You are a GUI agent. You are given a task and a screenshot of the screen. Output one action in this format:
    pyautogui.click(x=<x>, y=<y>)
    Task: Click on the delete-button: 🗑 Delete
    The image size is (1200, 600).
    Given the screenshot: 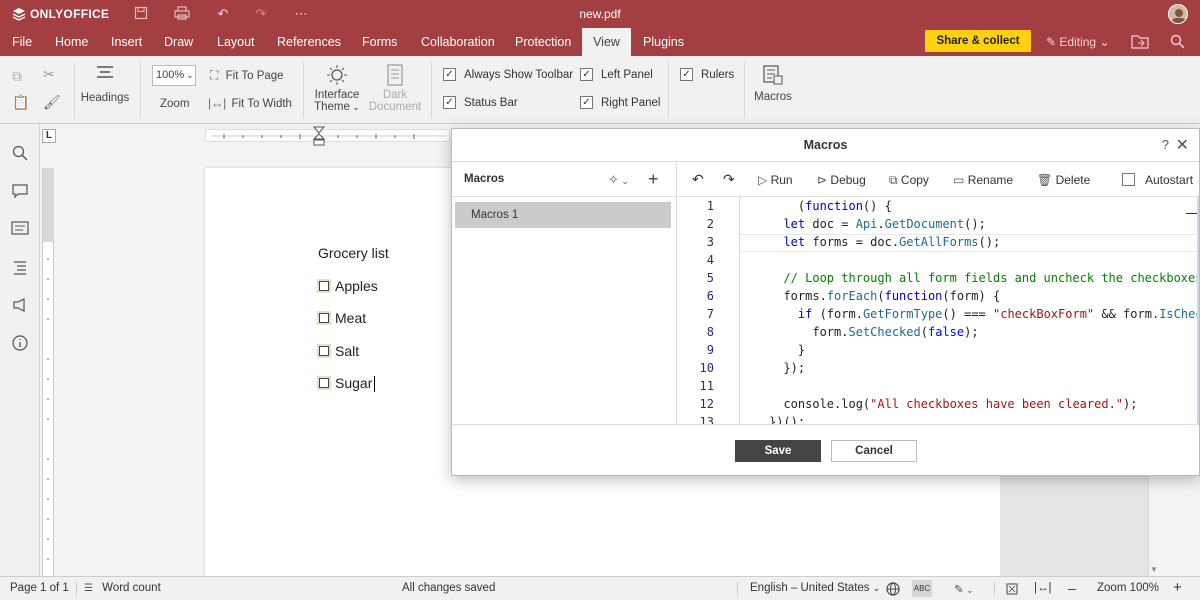 What is the action you would take?
    pyautogui.click(x=1063, y=180)
    